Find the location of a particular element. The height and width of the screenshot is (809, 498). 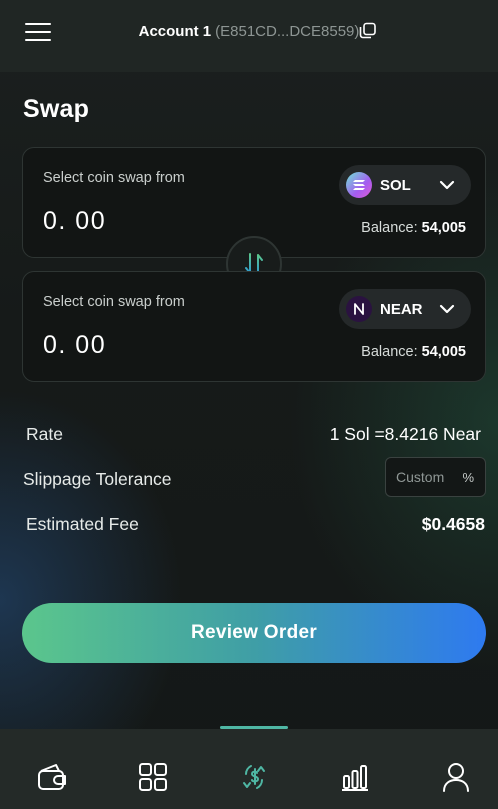

nav-profile is located at coordinates (456, 777).